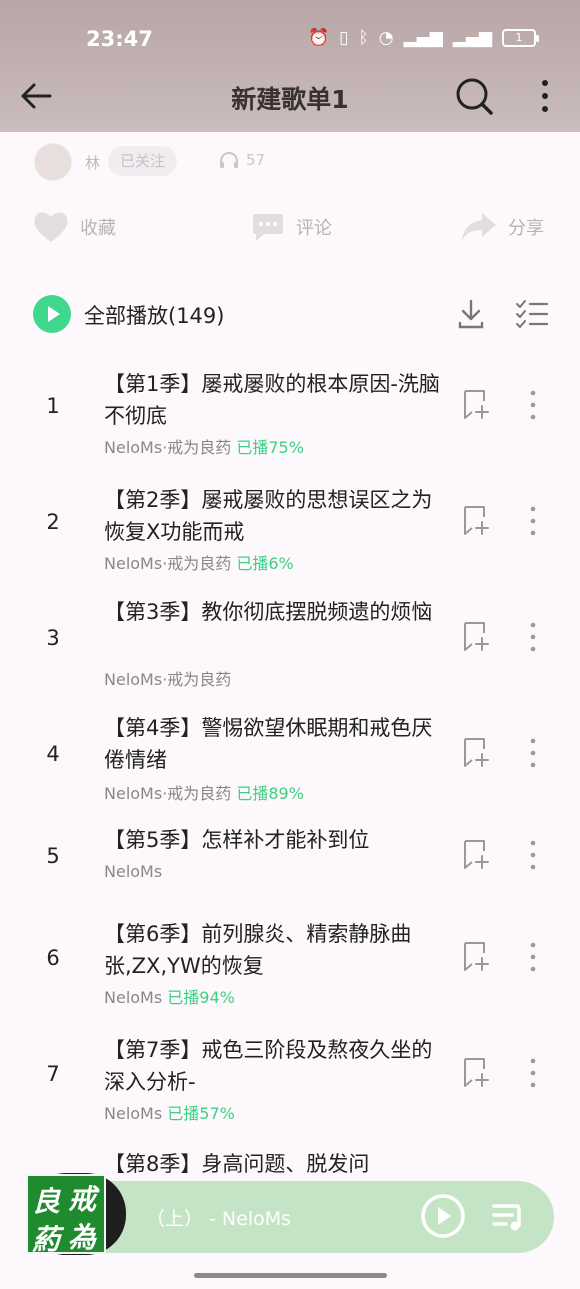 This screenshot has width=580, height=1289. I want to click on wifi-icon: ◔, so click(386, 38).